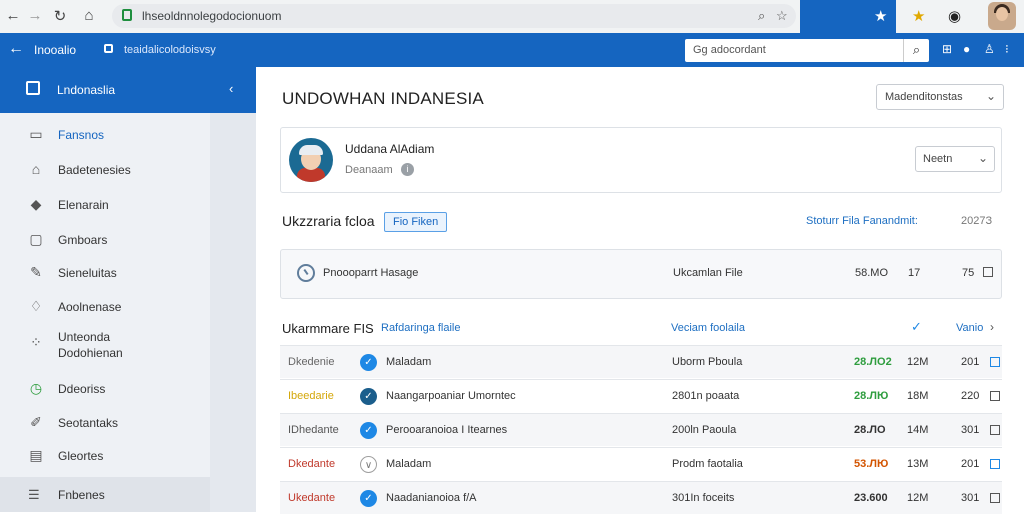 The height and width of the screenshot is (514, 1024). I want to click on settings-icon: ●, so click(966, 49).